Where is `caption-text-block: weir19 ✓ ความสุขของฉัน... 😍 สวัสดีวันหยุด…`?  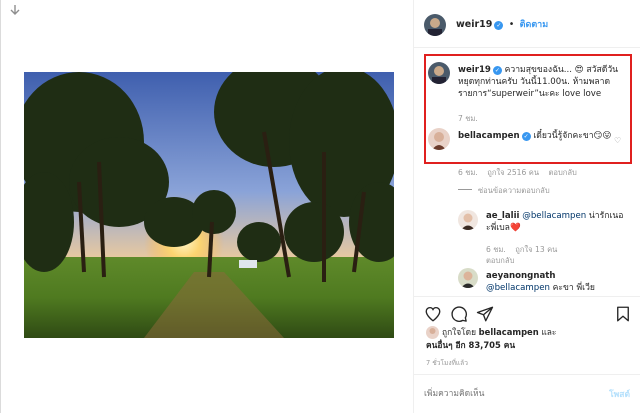
caption-text-block: weir19 ✓ ความสุขของฉัน... 😍 สวัสดีวันหยุด… is located at coordinates (541, 82).